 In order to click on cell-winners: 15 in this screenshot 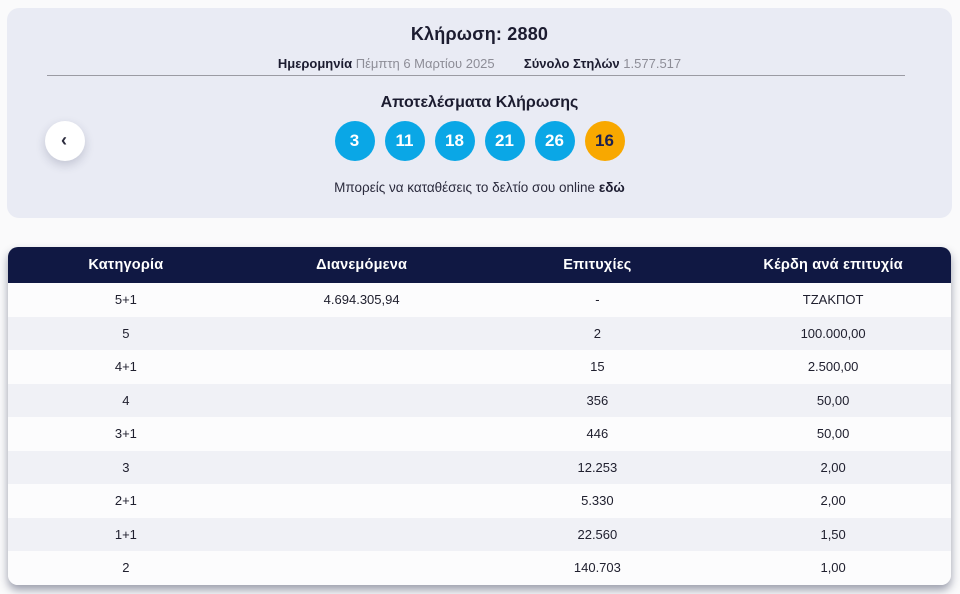, I will do `click(597, 367)`.